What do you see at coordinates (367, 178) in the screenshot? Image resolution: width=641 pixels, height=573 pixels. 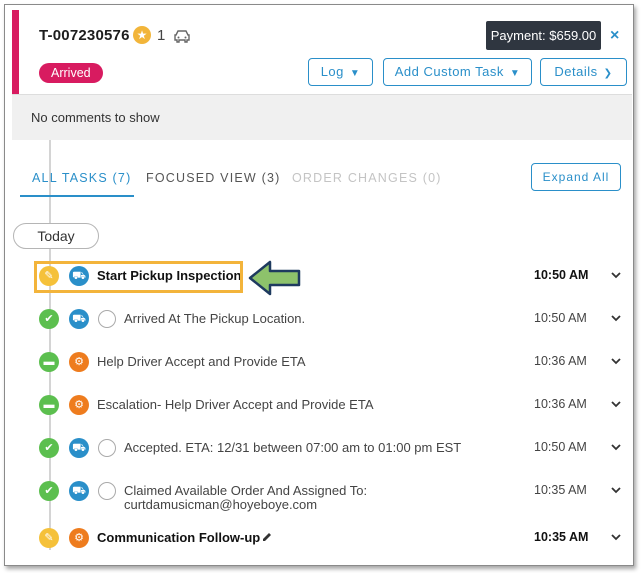 I see `tab-order-changes: ORDER CHANGES (0)` at bounding box center [367, 178].